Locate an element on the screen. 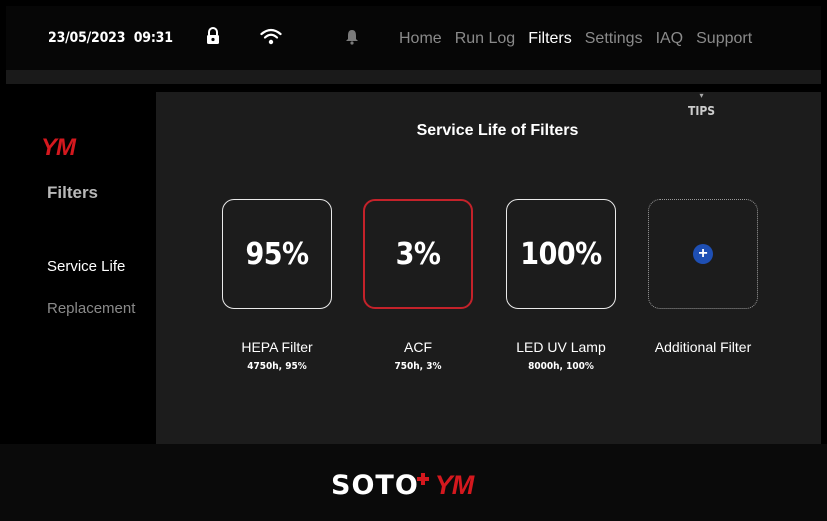  filter-name: HEPA Filter is located at coordinates (277, 347).